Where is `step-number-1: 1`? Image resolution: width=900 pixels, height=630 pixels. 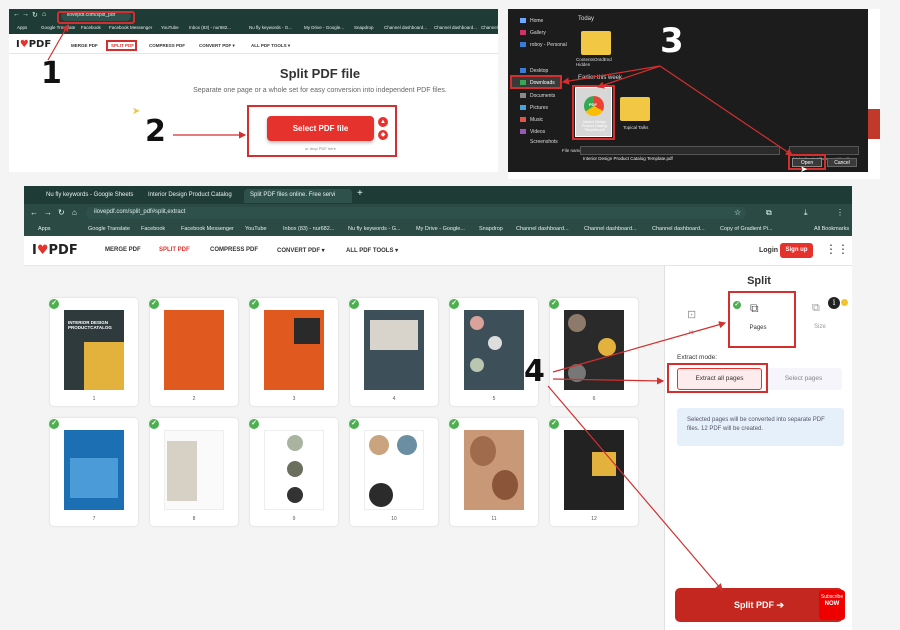 step-number-1: 1 is located at coordinates (51, 73).